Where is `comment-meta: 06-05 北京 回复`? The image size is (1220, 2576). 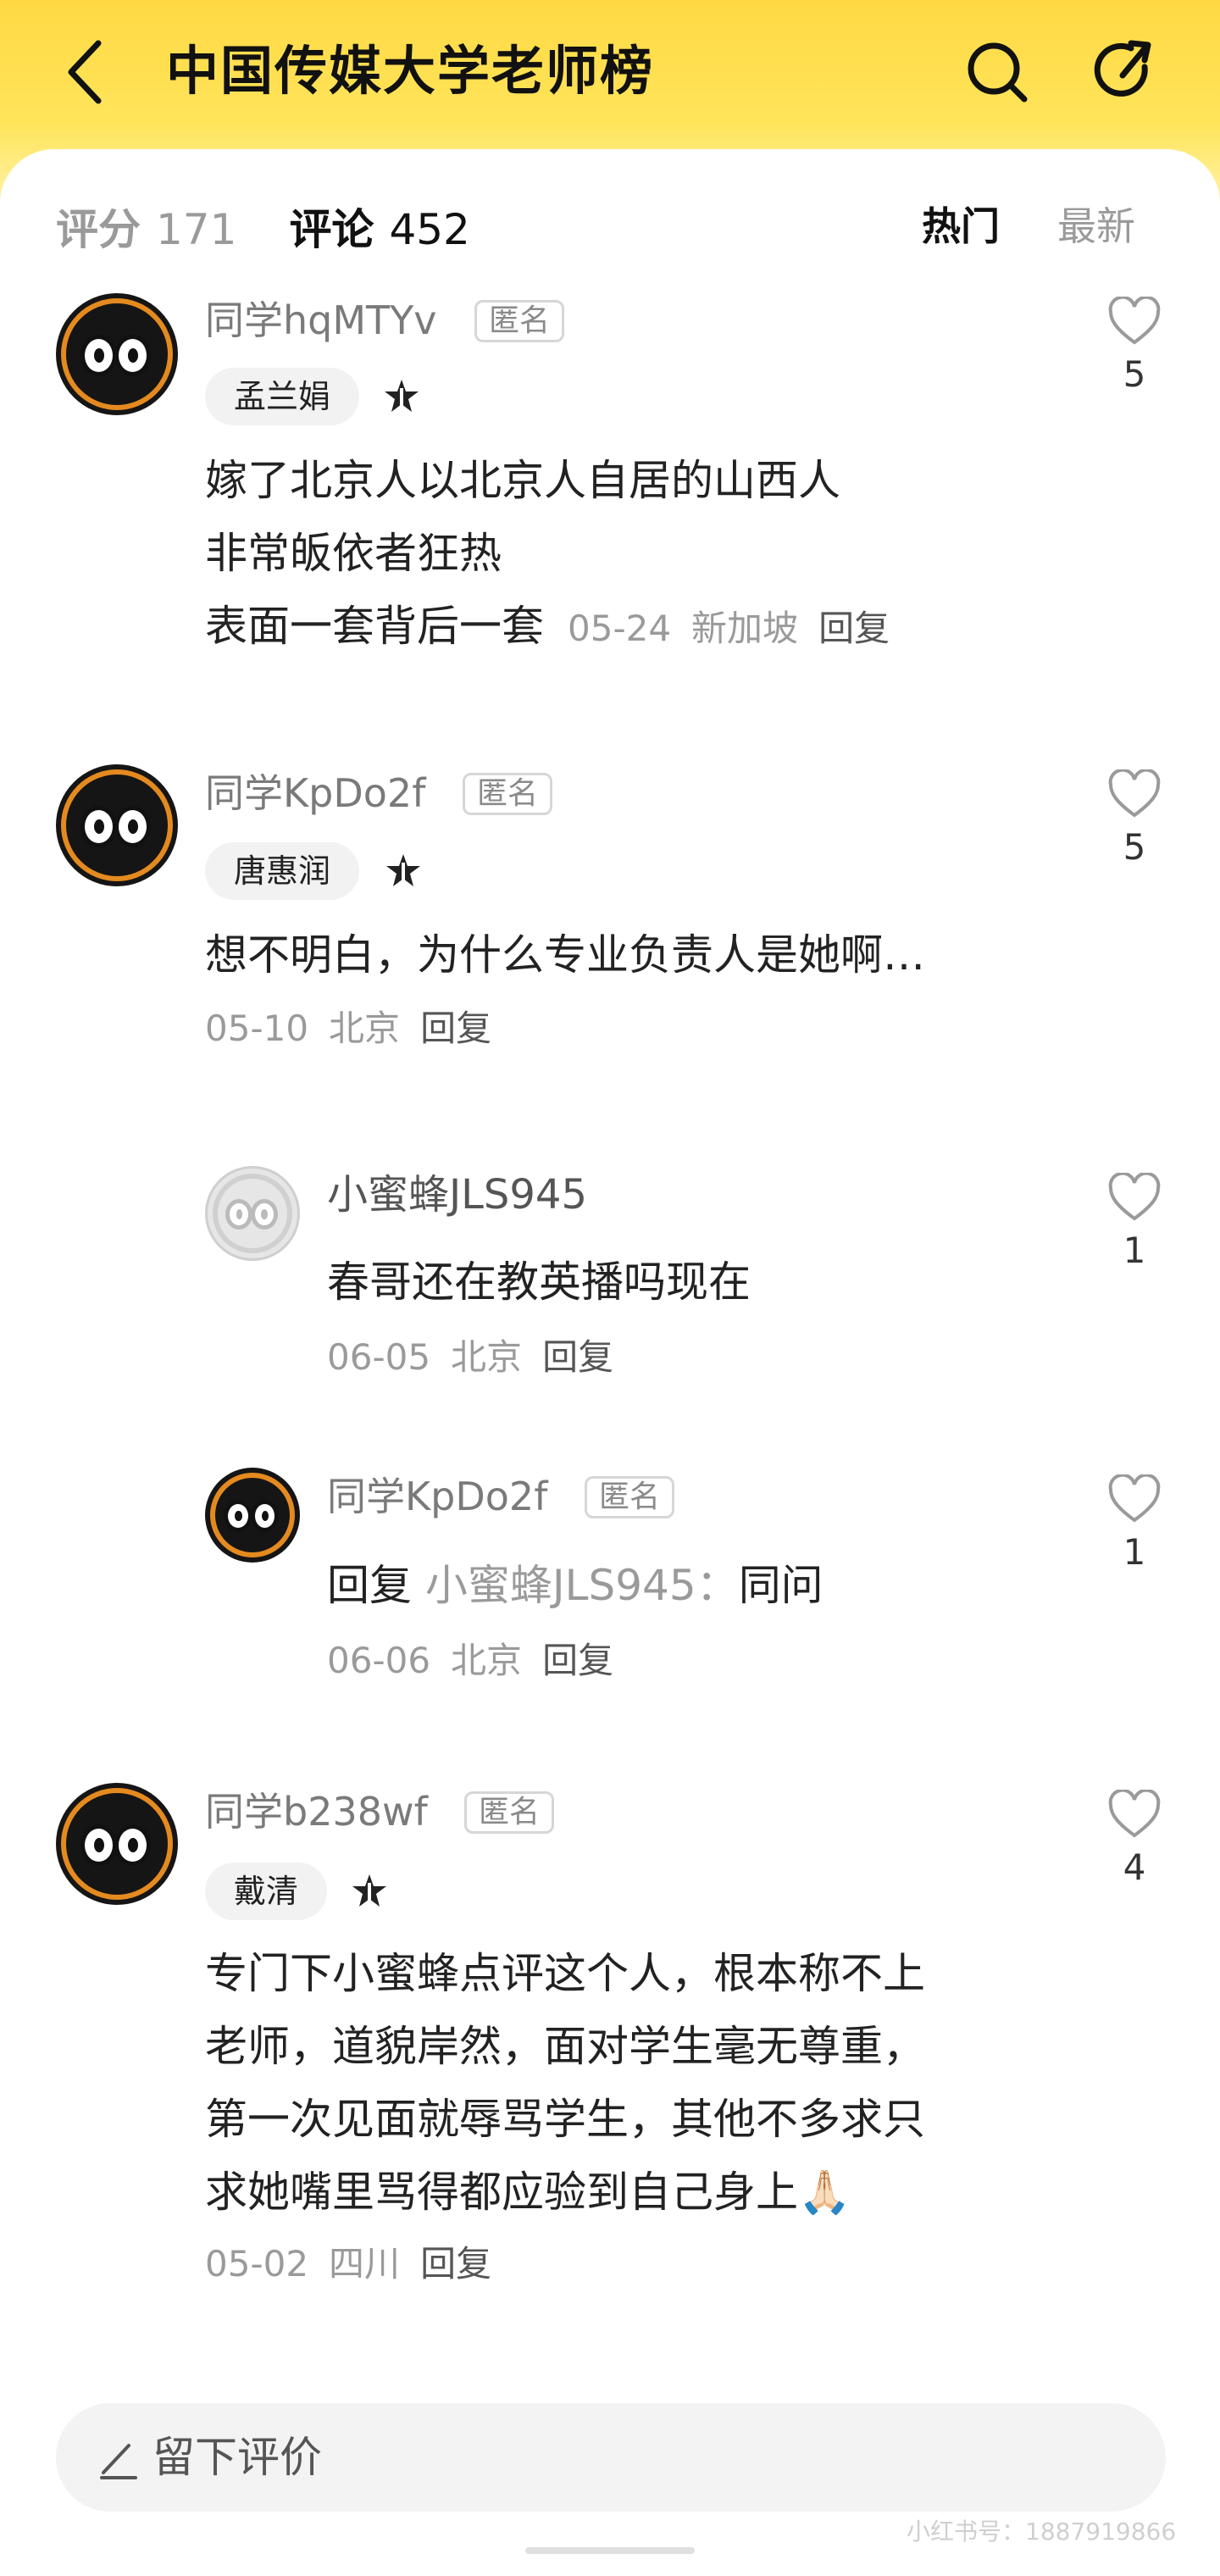 comment-meta: 06-05 北京 回复 is located at coordinates (480, 1357).